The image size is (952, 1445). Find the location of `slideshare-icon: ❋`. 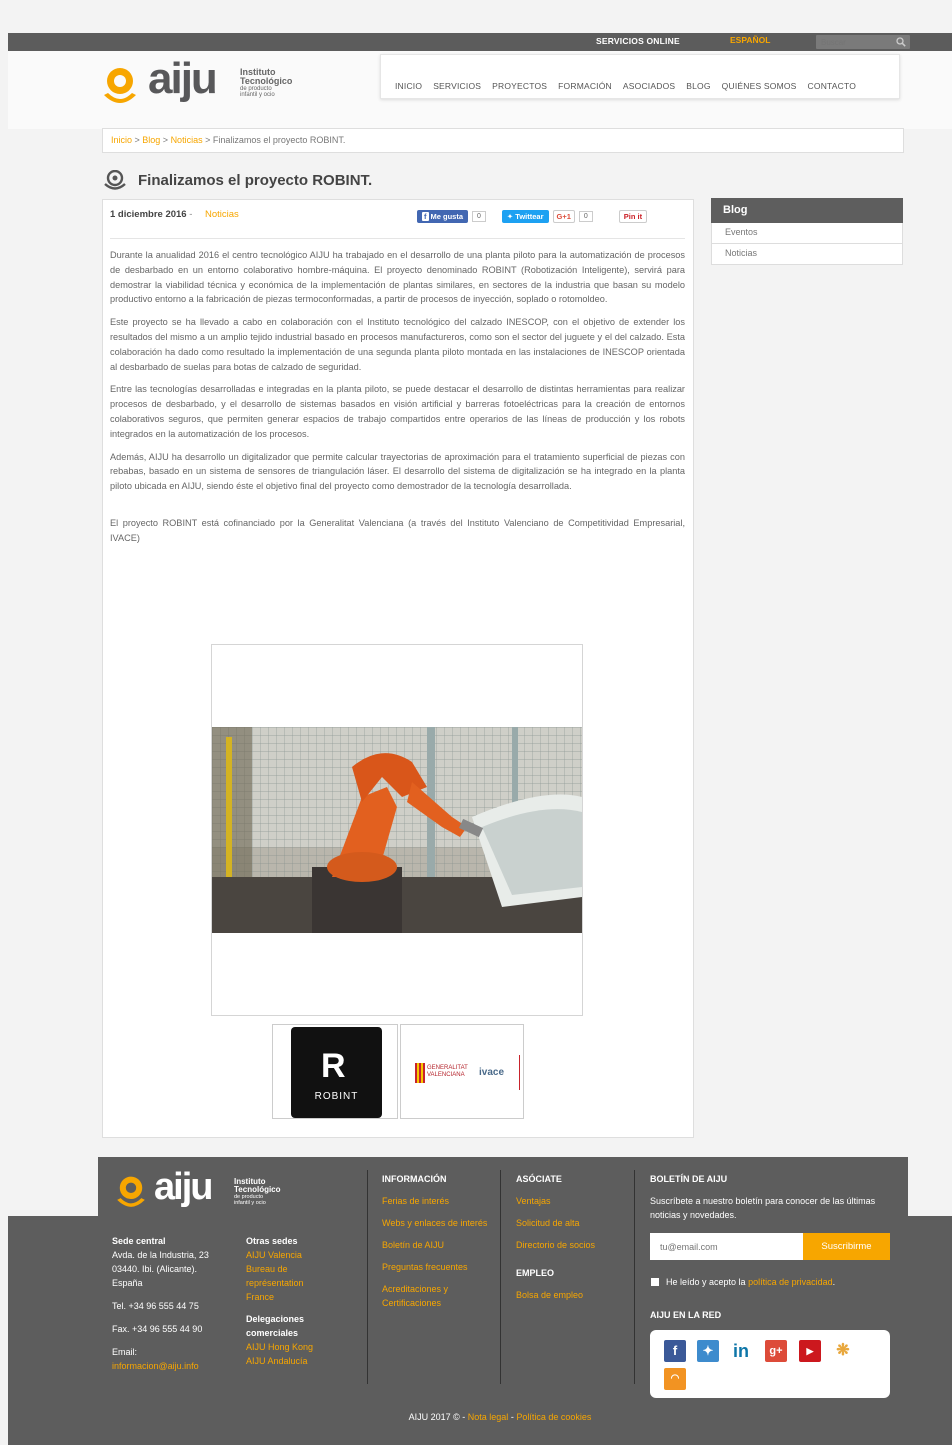

slideshare-icon: ❋ is located at coordinates (843, 1351).